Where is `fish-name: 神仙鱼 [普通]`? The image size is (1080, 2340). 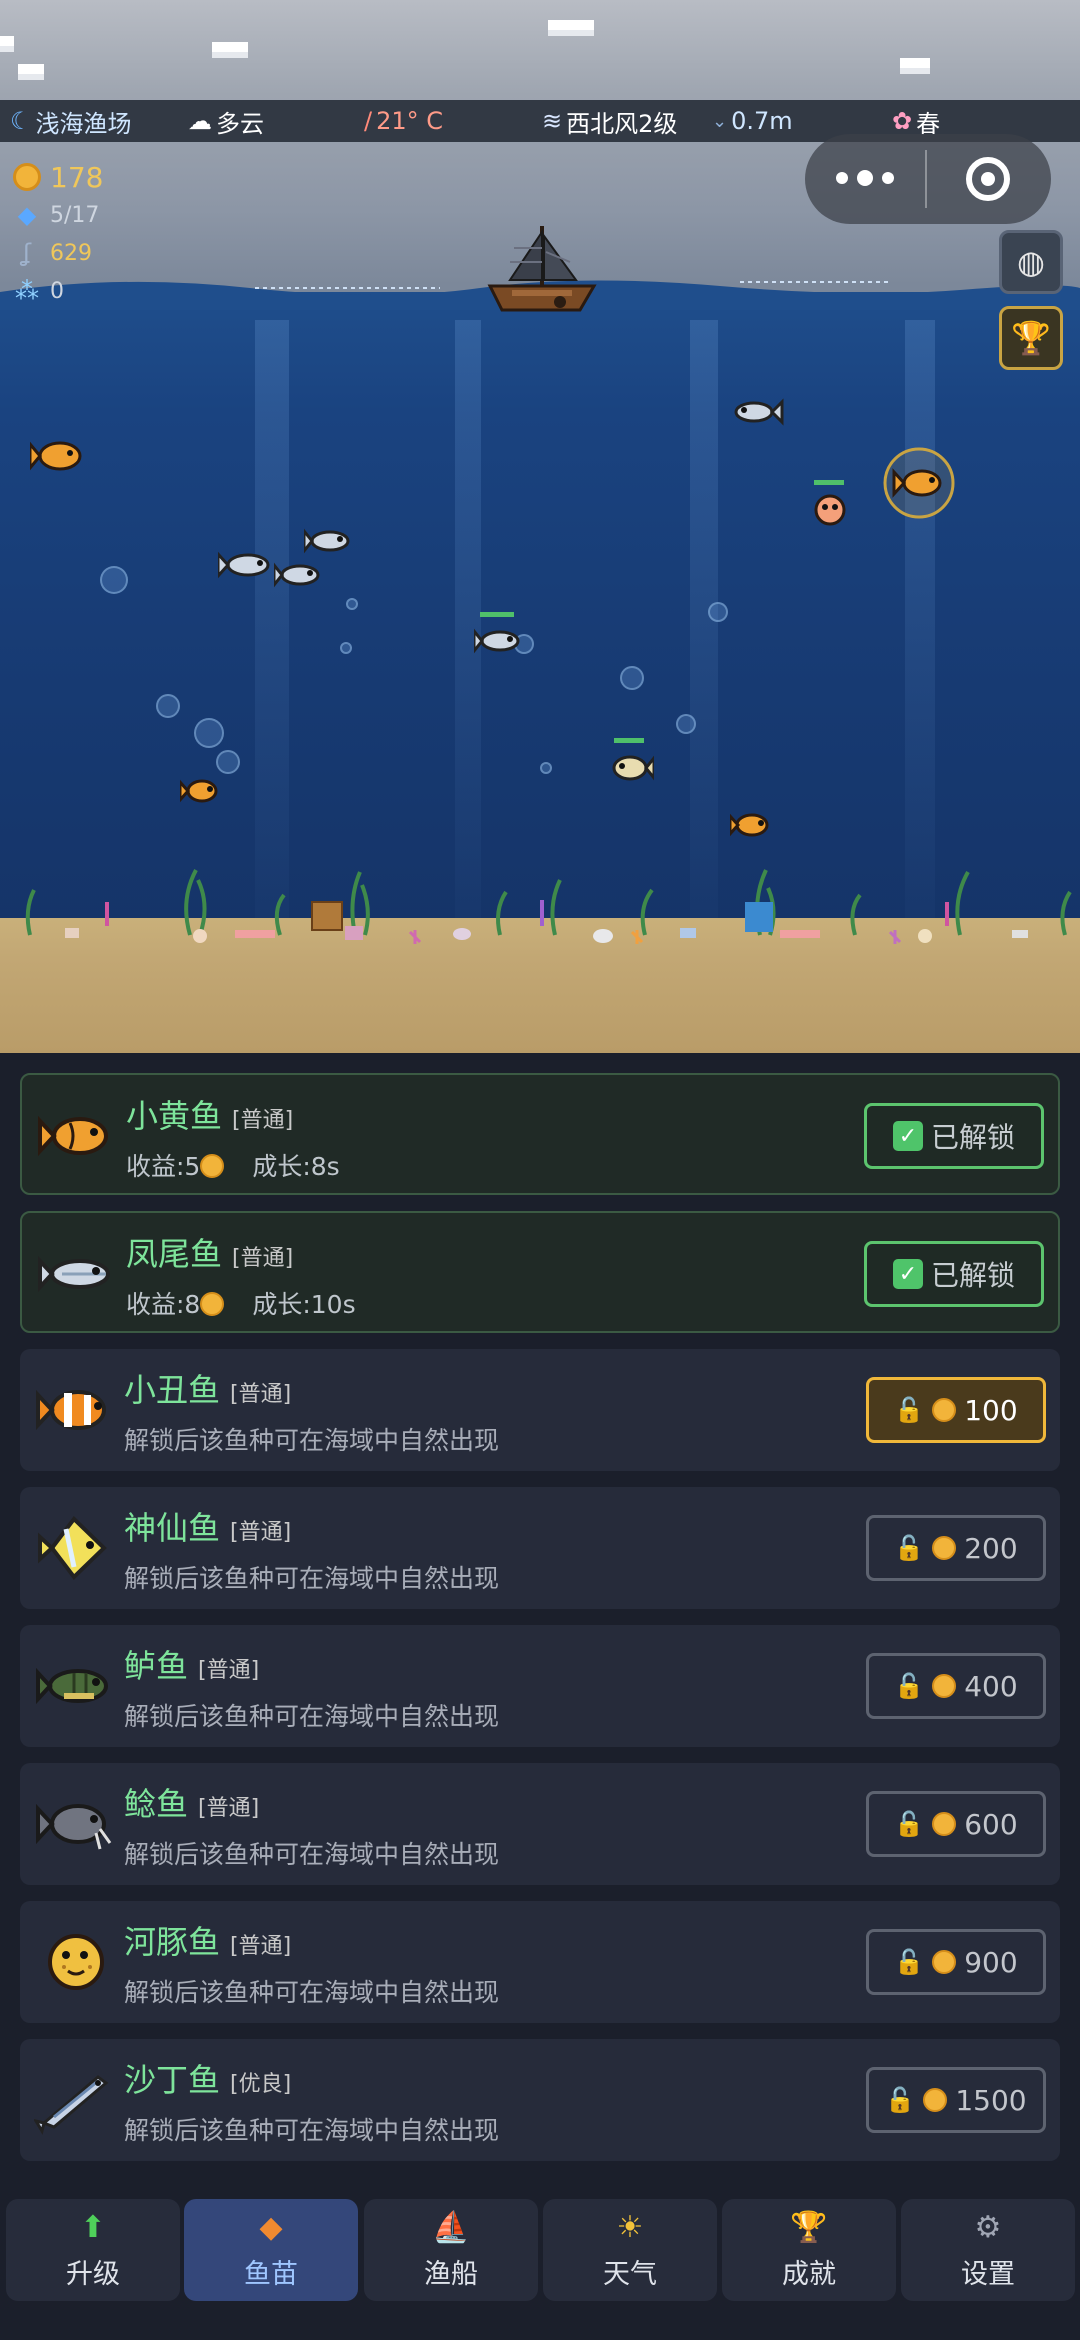
fish-name: 神仙鱼 [普通] is located at coordinates (207, 1526).